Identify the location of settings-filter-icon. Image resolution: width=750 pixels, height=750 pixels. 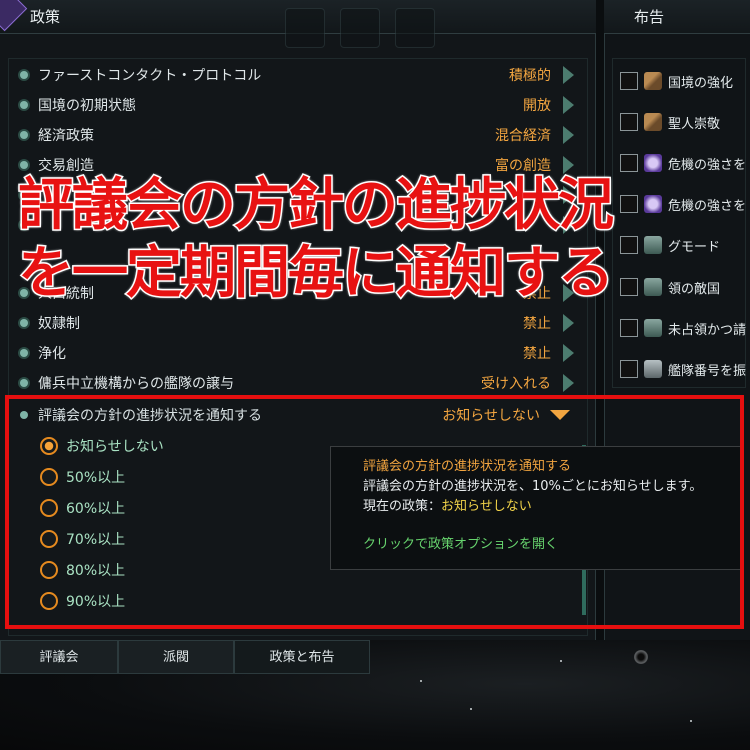
(415, 28).